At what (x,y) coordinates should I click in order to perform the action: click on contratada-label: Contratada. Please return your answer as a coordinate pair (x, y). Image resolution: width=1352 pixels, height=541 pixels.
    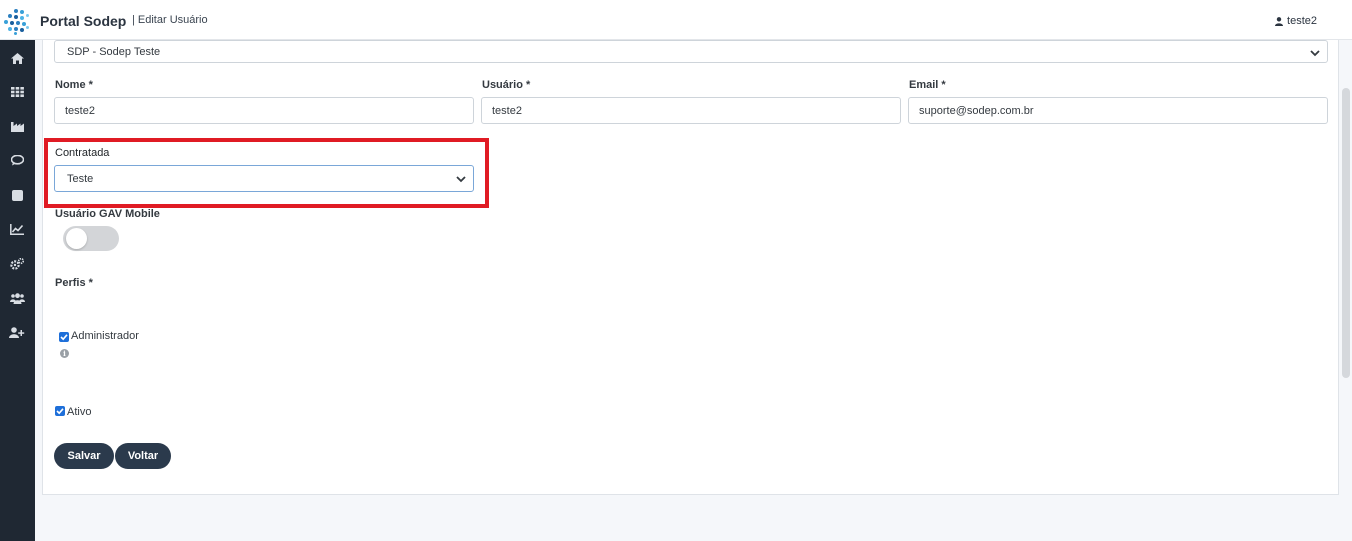
    Looking at the image, I should click on (82, 153).